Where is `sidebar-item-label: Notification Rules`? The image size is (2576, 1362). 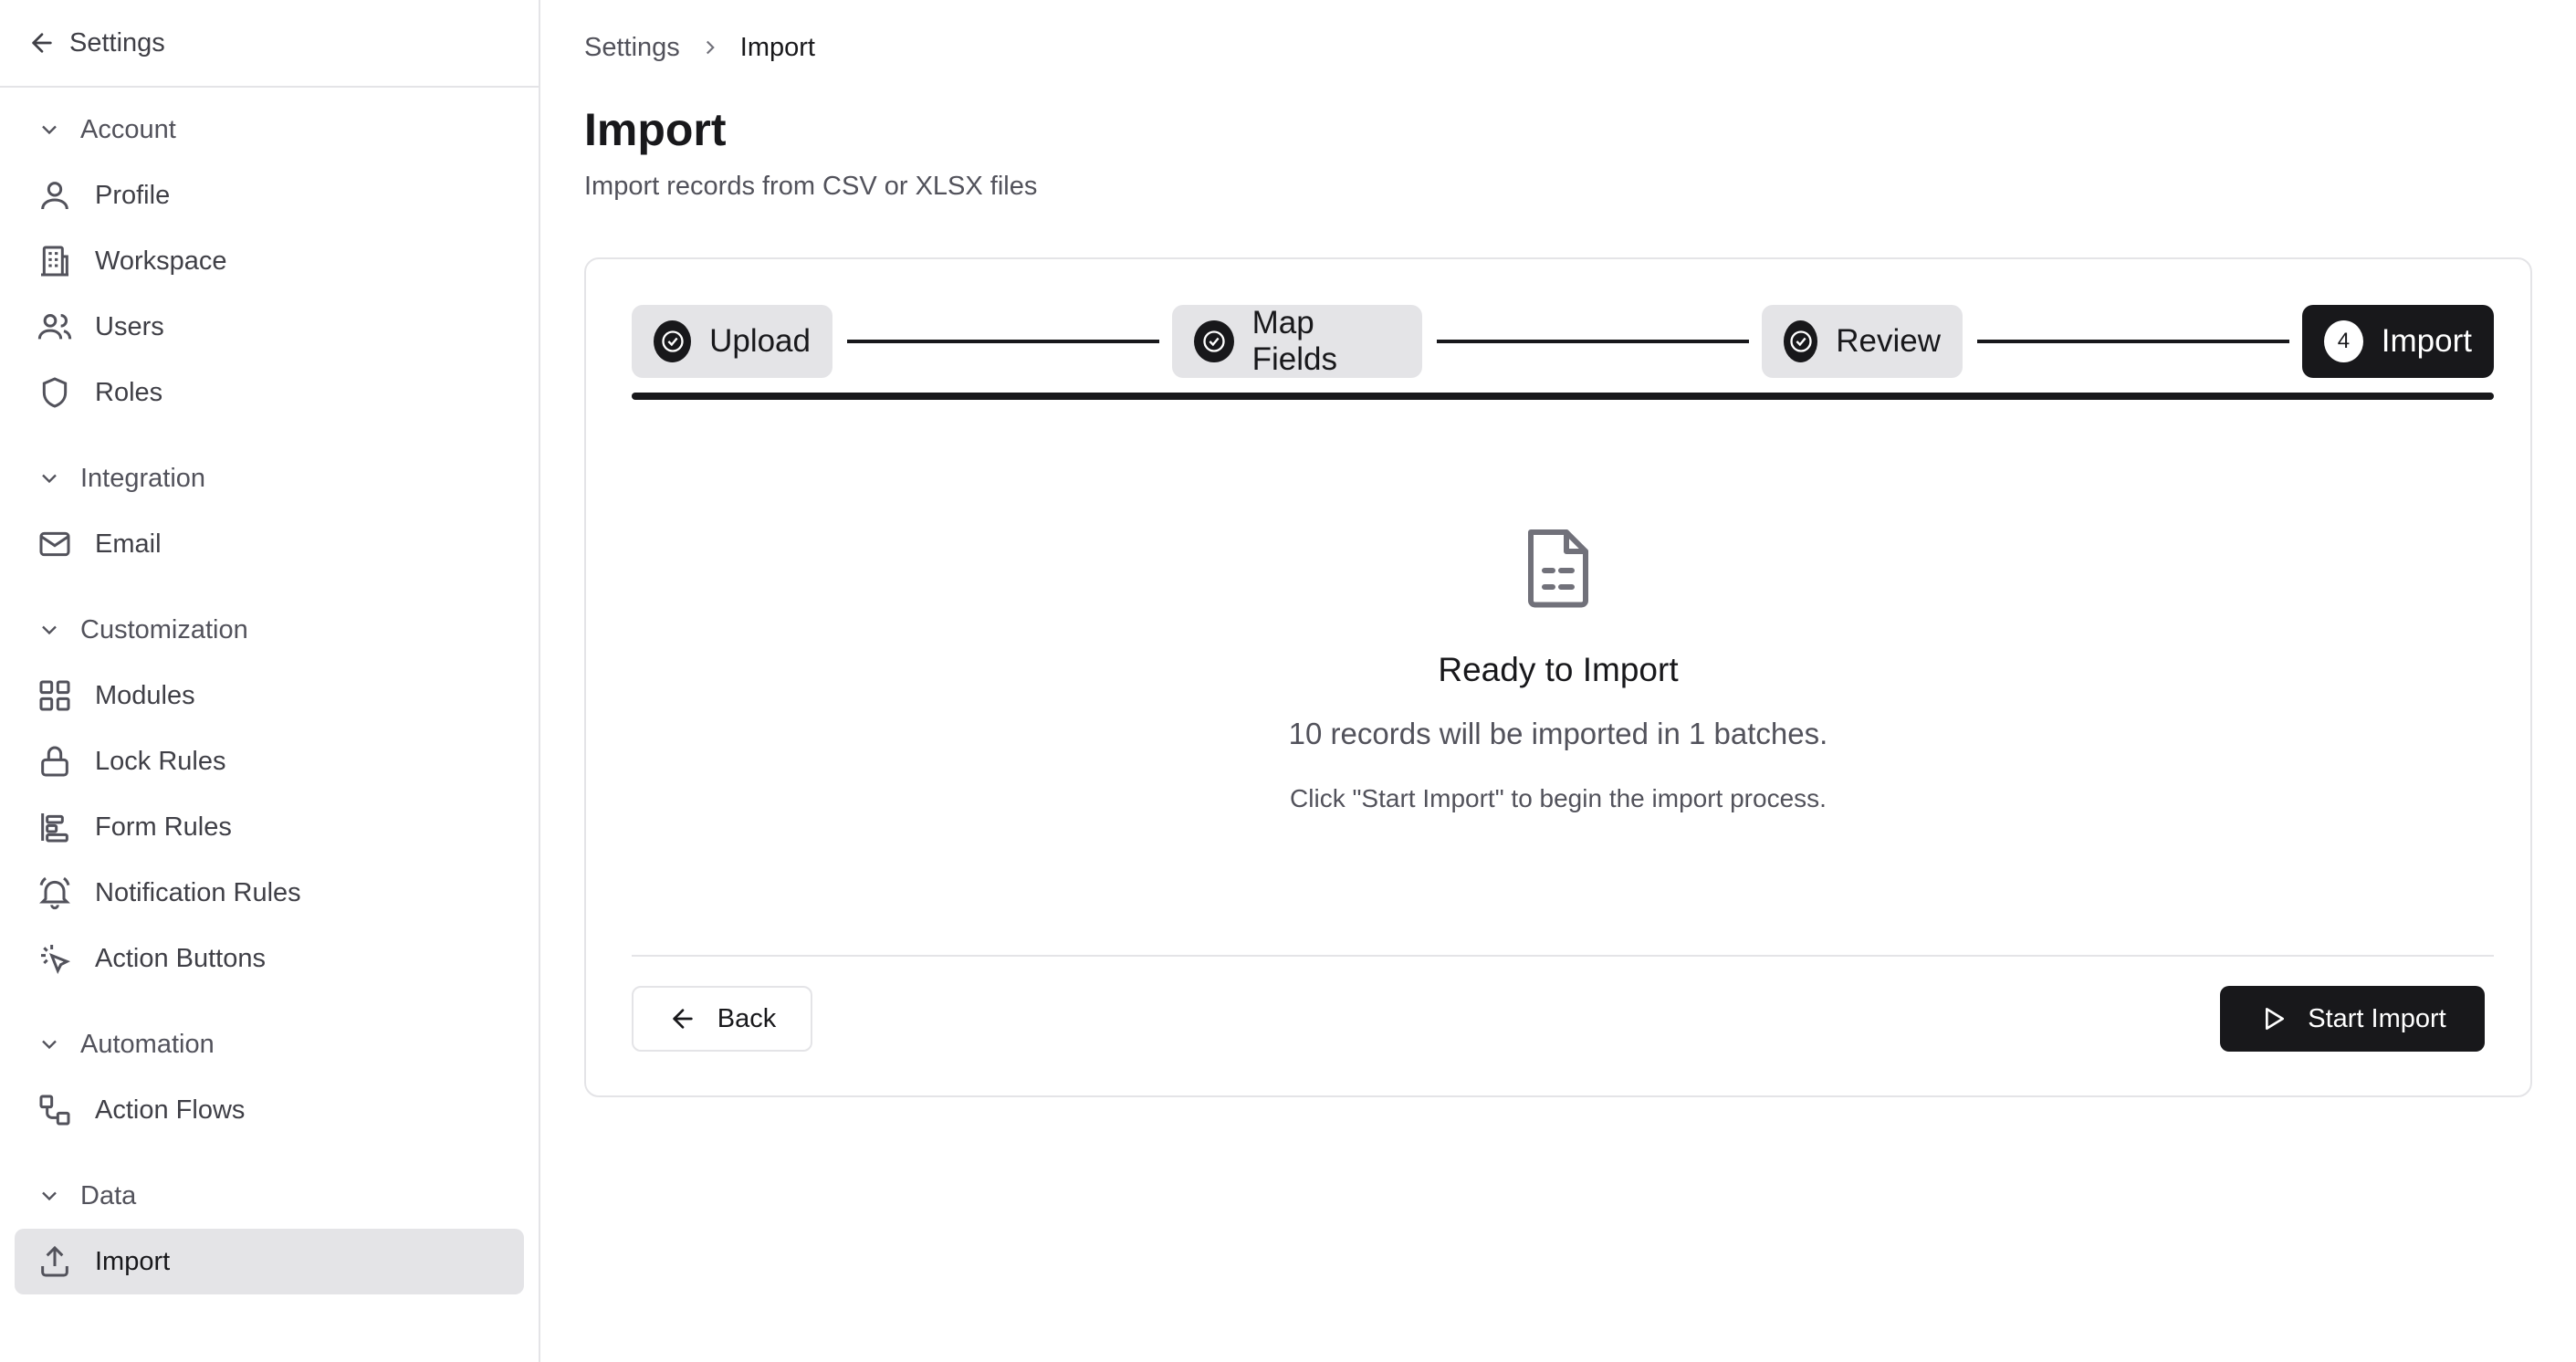
sidebar-item-label: Notification Rules is located at coordinates (198, 892).